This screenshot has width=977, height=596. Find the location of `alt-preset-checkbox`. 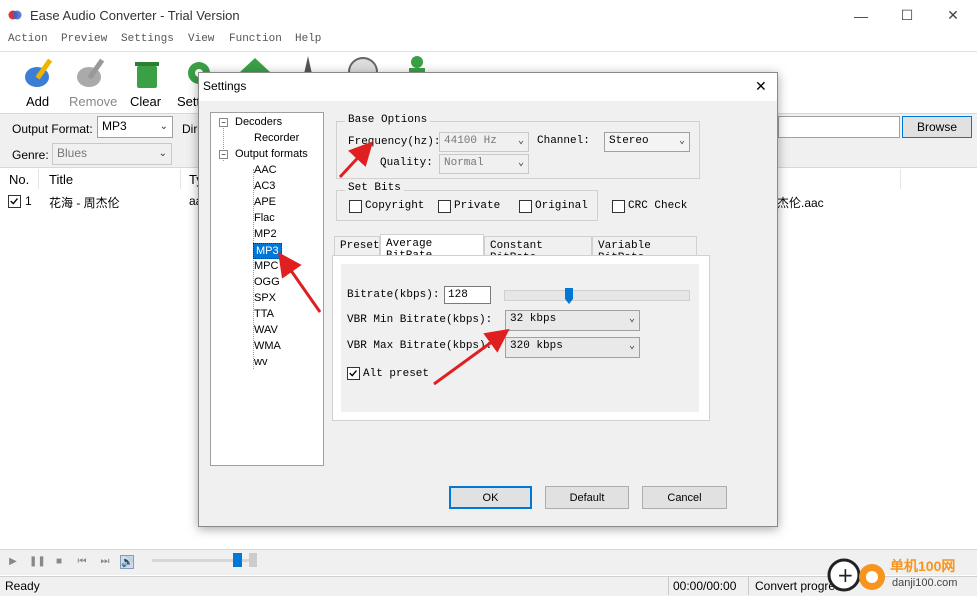

alt-preset-checkbox is located at coordinates (353, 373).